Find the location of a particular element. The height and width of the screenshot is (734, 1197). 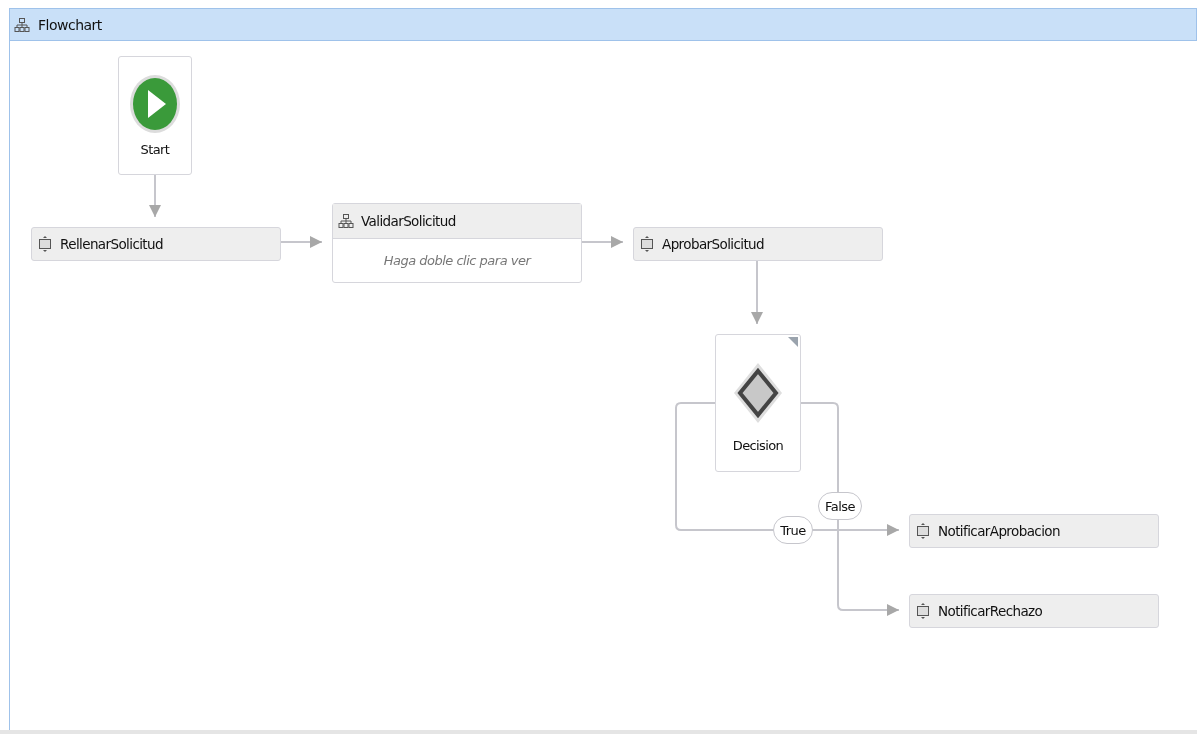

activity-label: NotificarAprobacion is located at coordinates (999, 531).